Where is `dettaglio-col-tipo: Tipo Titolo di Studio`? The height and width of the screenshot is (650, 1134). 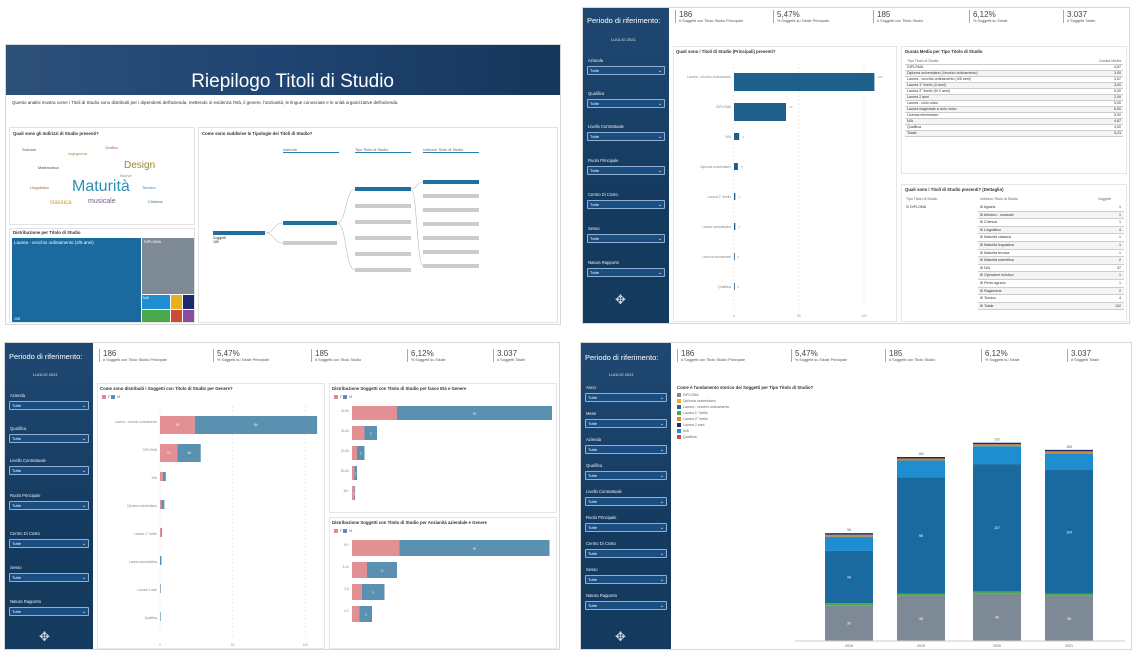 dettaglio-col-tipo: Tipo Titolo di Studio is located at coordinates (921, 199).